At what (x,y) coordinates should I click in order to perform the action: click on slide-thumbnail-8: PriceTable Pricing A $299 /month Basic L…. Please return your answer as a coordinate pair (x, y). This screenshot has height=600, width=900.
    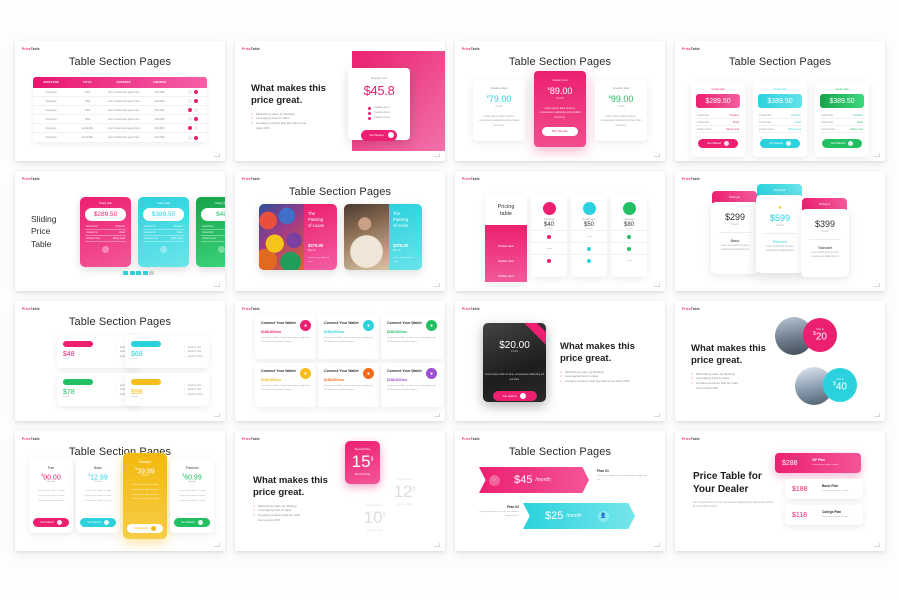
    Looking at the image, I should click on (780, 231).